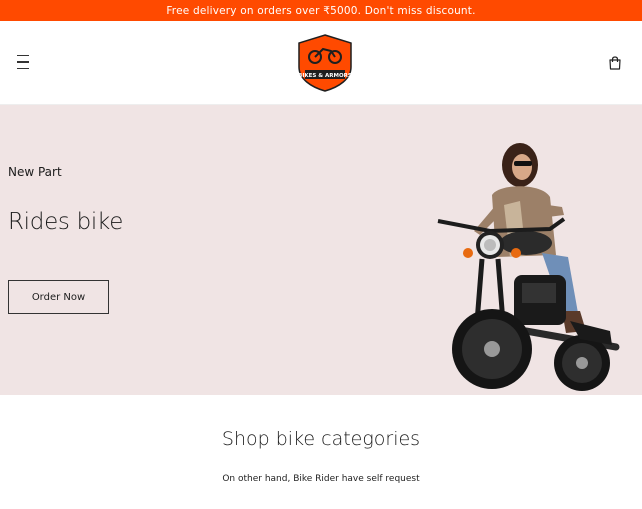  Describe the element at coordinates (325, 63) in the screenshot. I see `brand-logo: BIKES & ARMORS` at that location.